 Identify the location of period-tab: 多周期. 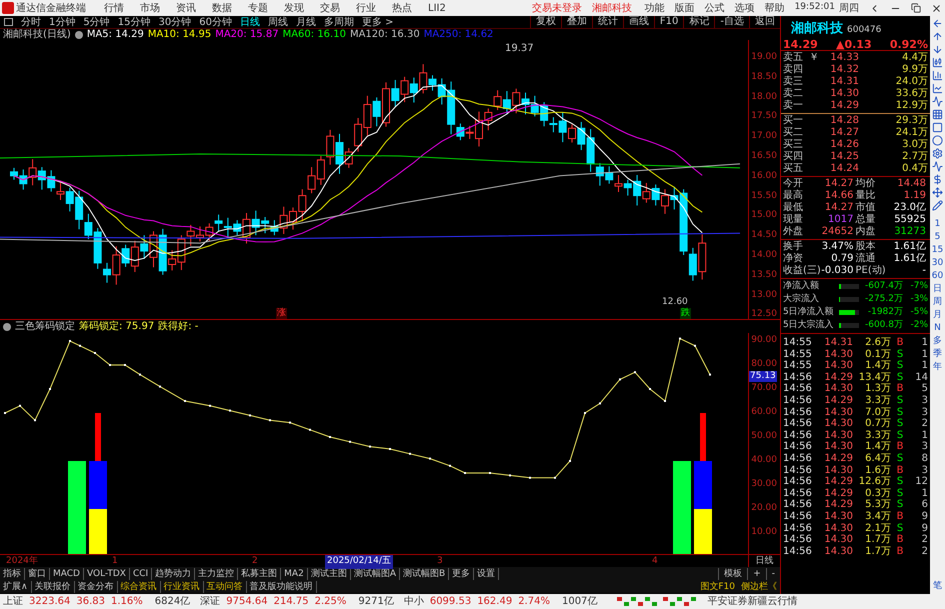
(339, 22).